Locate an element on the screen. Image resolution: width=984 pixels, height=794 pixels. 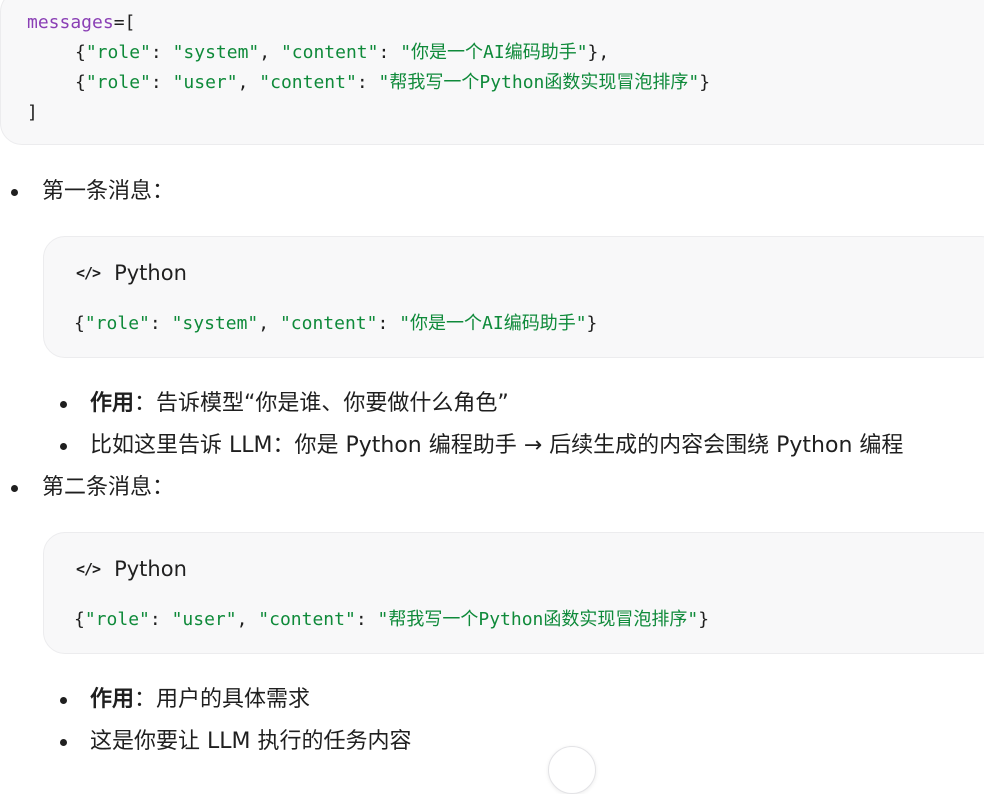
list-item: 作用：告诉模型“你是谁、你要做什么角色” is located at coordinates (299, 404).